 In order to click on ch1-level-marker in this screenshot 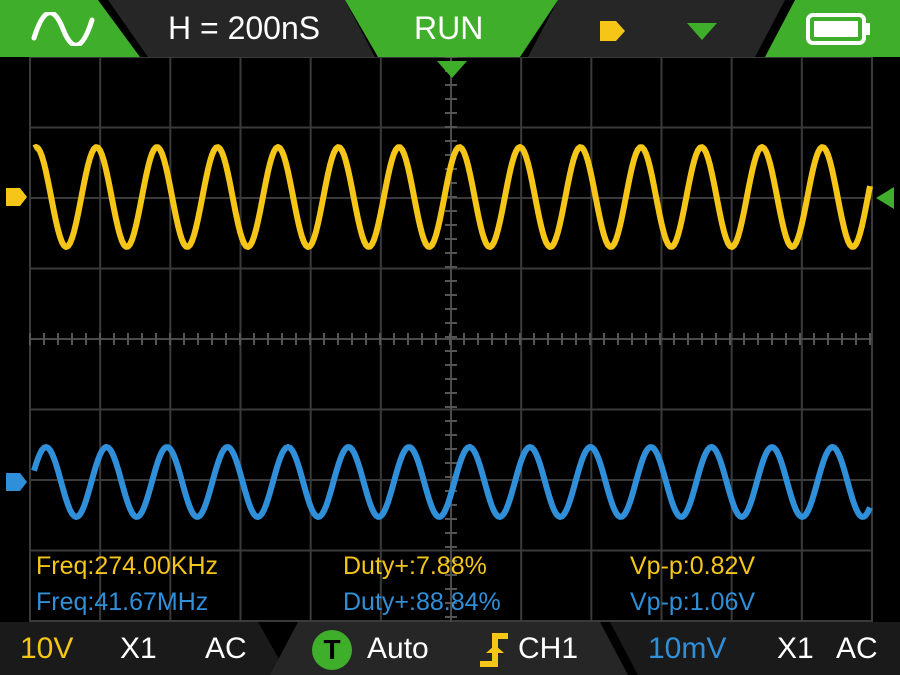, I will do `click(16, 197)`.